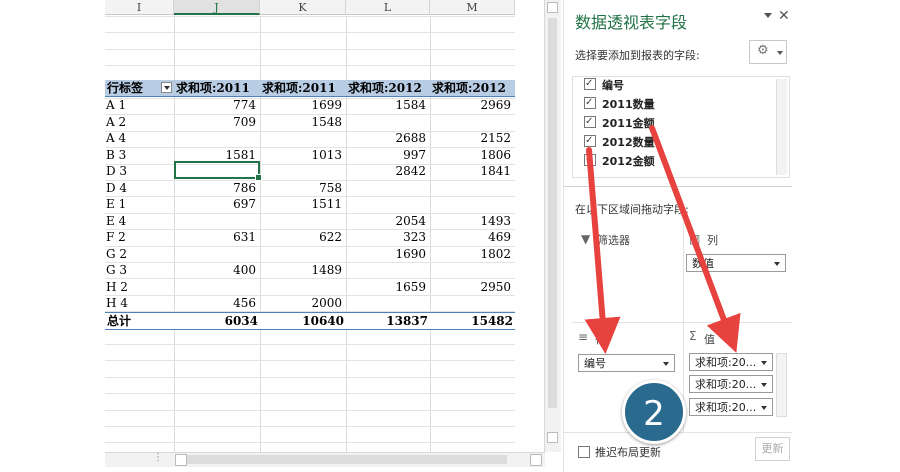 This screenshot has height=472, width=900. What do you see at coordinates (654, 412) in the screenshot?
I see `step-badge: 2` at bounding box center [654, 412].